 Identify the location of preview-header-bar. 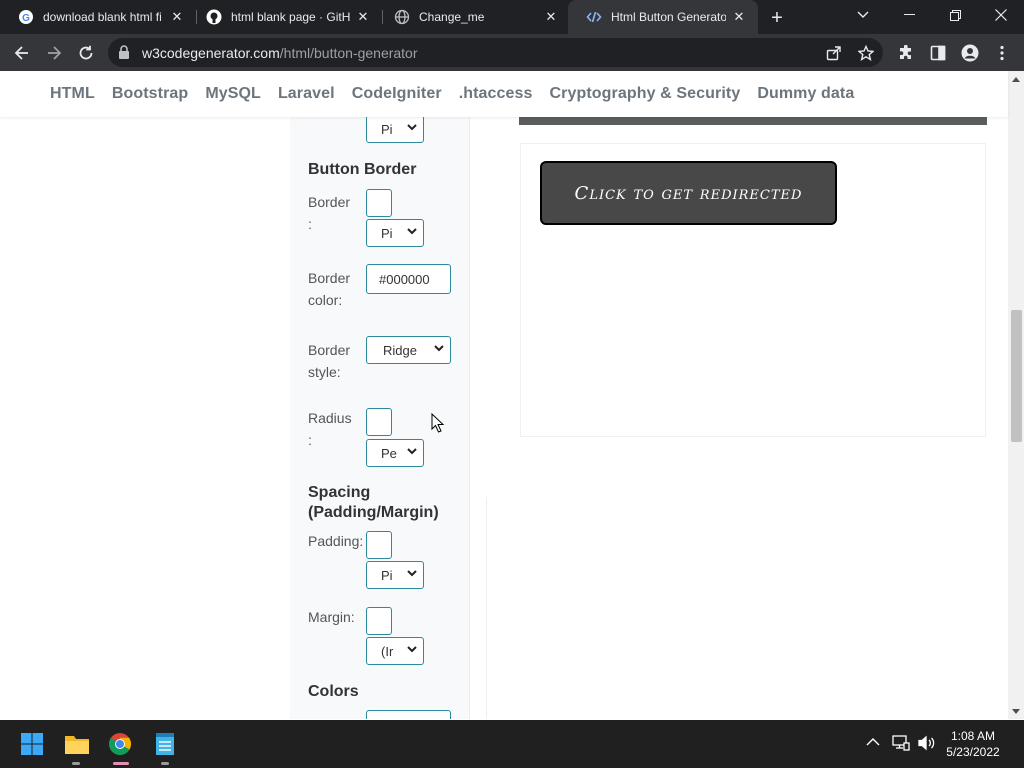
(753, 121).